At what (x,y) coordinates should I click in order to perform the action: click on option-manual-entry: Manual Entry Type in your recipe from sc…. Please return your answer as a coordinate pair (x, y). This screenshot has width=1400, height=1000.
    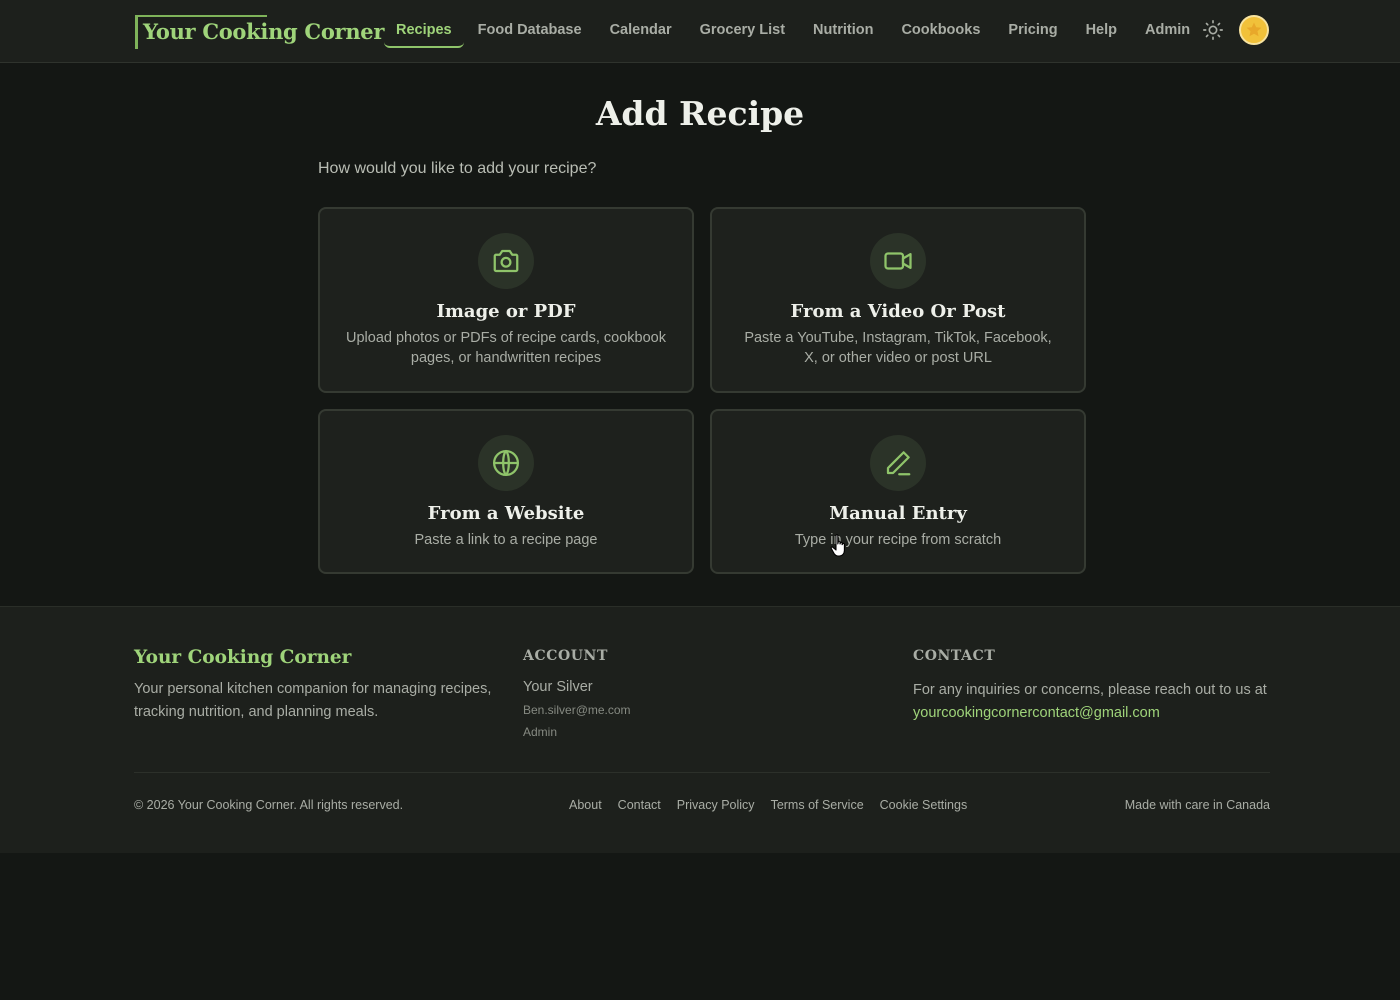
    Looking at the image, I should click on (898, 491).